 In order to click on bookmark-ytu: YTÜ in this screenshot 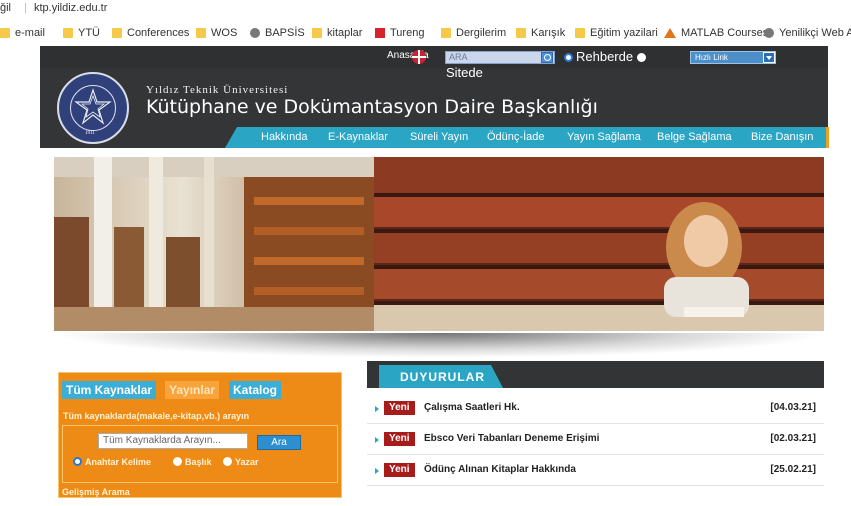, I will do `click(81, 33)`.